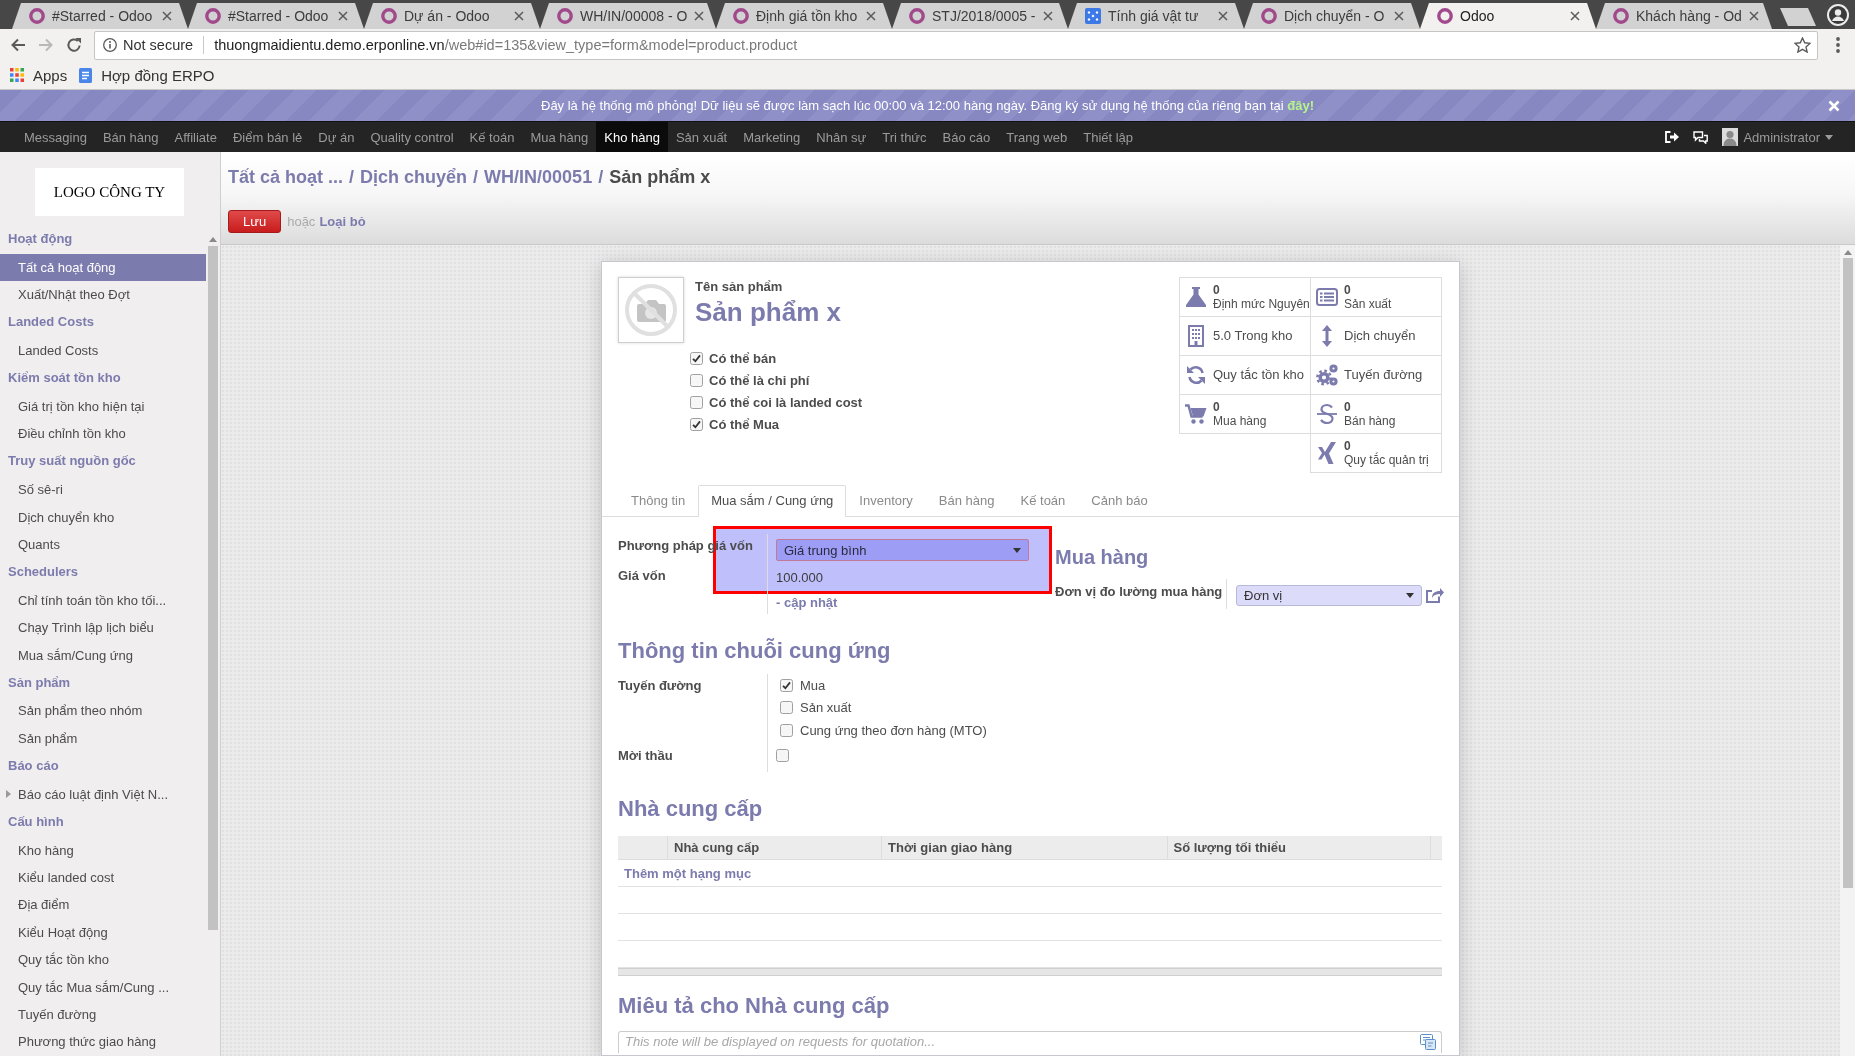 Image resolution: width=1855 pixels, height=1056 pixels. What do you see at coordinates (103, 850) in the screenshot?
I see `sidebar-item: Kho hàng` at bounding box center [103, 850].